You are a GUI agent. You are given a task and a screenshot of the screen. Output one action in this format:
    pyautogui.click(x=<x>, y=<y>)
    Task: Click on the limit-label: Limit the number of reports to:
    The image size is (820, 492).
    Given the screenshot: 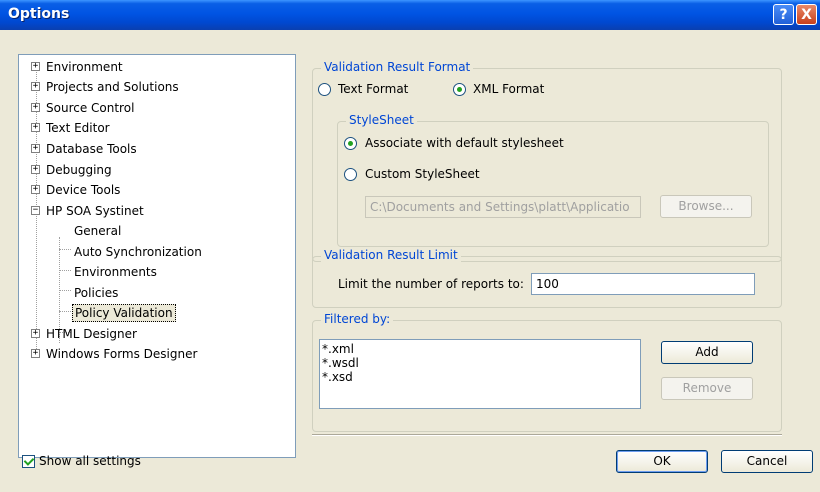 What is the action you would take?
    pyautogui.click(x=431, y=284)
    